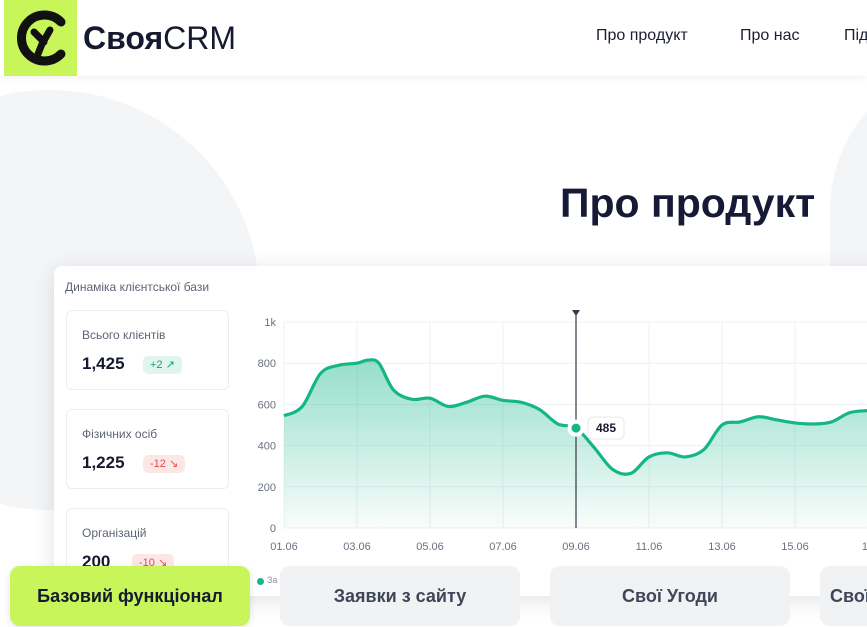  I want to click on logo, so click(40, 38).